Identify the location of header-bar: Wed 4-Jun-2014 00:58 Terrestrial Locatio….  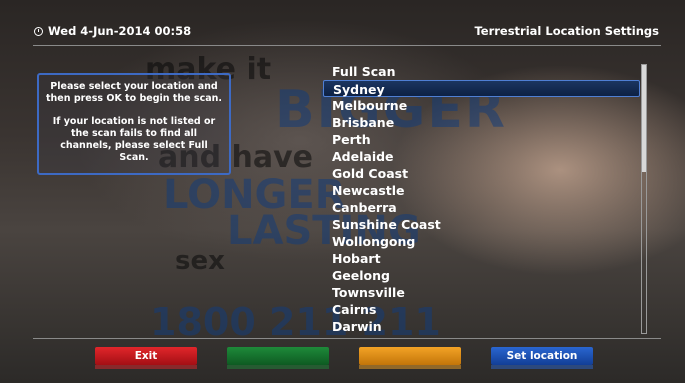
(342, 22).